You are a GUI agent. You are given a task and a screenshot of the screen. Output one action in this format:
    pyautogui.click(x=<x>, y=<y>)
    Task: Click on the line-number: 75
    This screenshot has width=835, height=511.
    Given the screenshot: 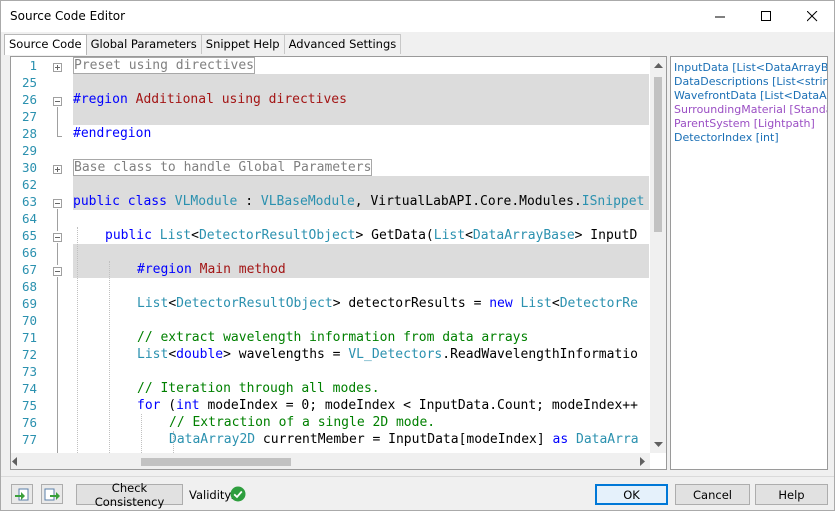 What is the action you would take?
    pyautogui.click(x=29, y=405)
    